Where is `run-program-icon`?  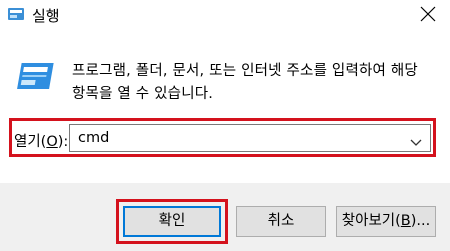 run-program-icon is located at coordinates (34, 77).